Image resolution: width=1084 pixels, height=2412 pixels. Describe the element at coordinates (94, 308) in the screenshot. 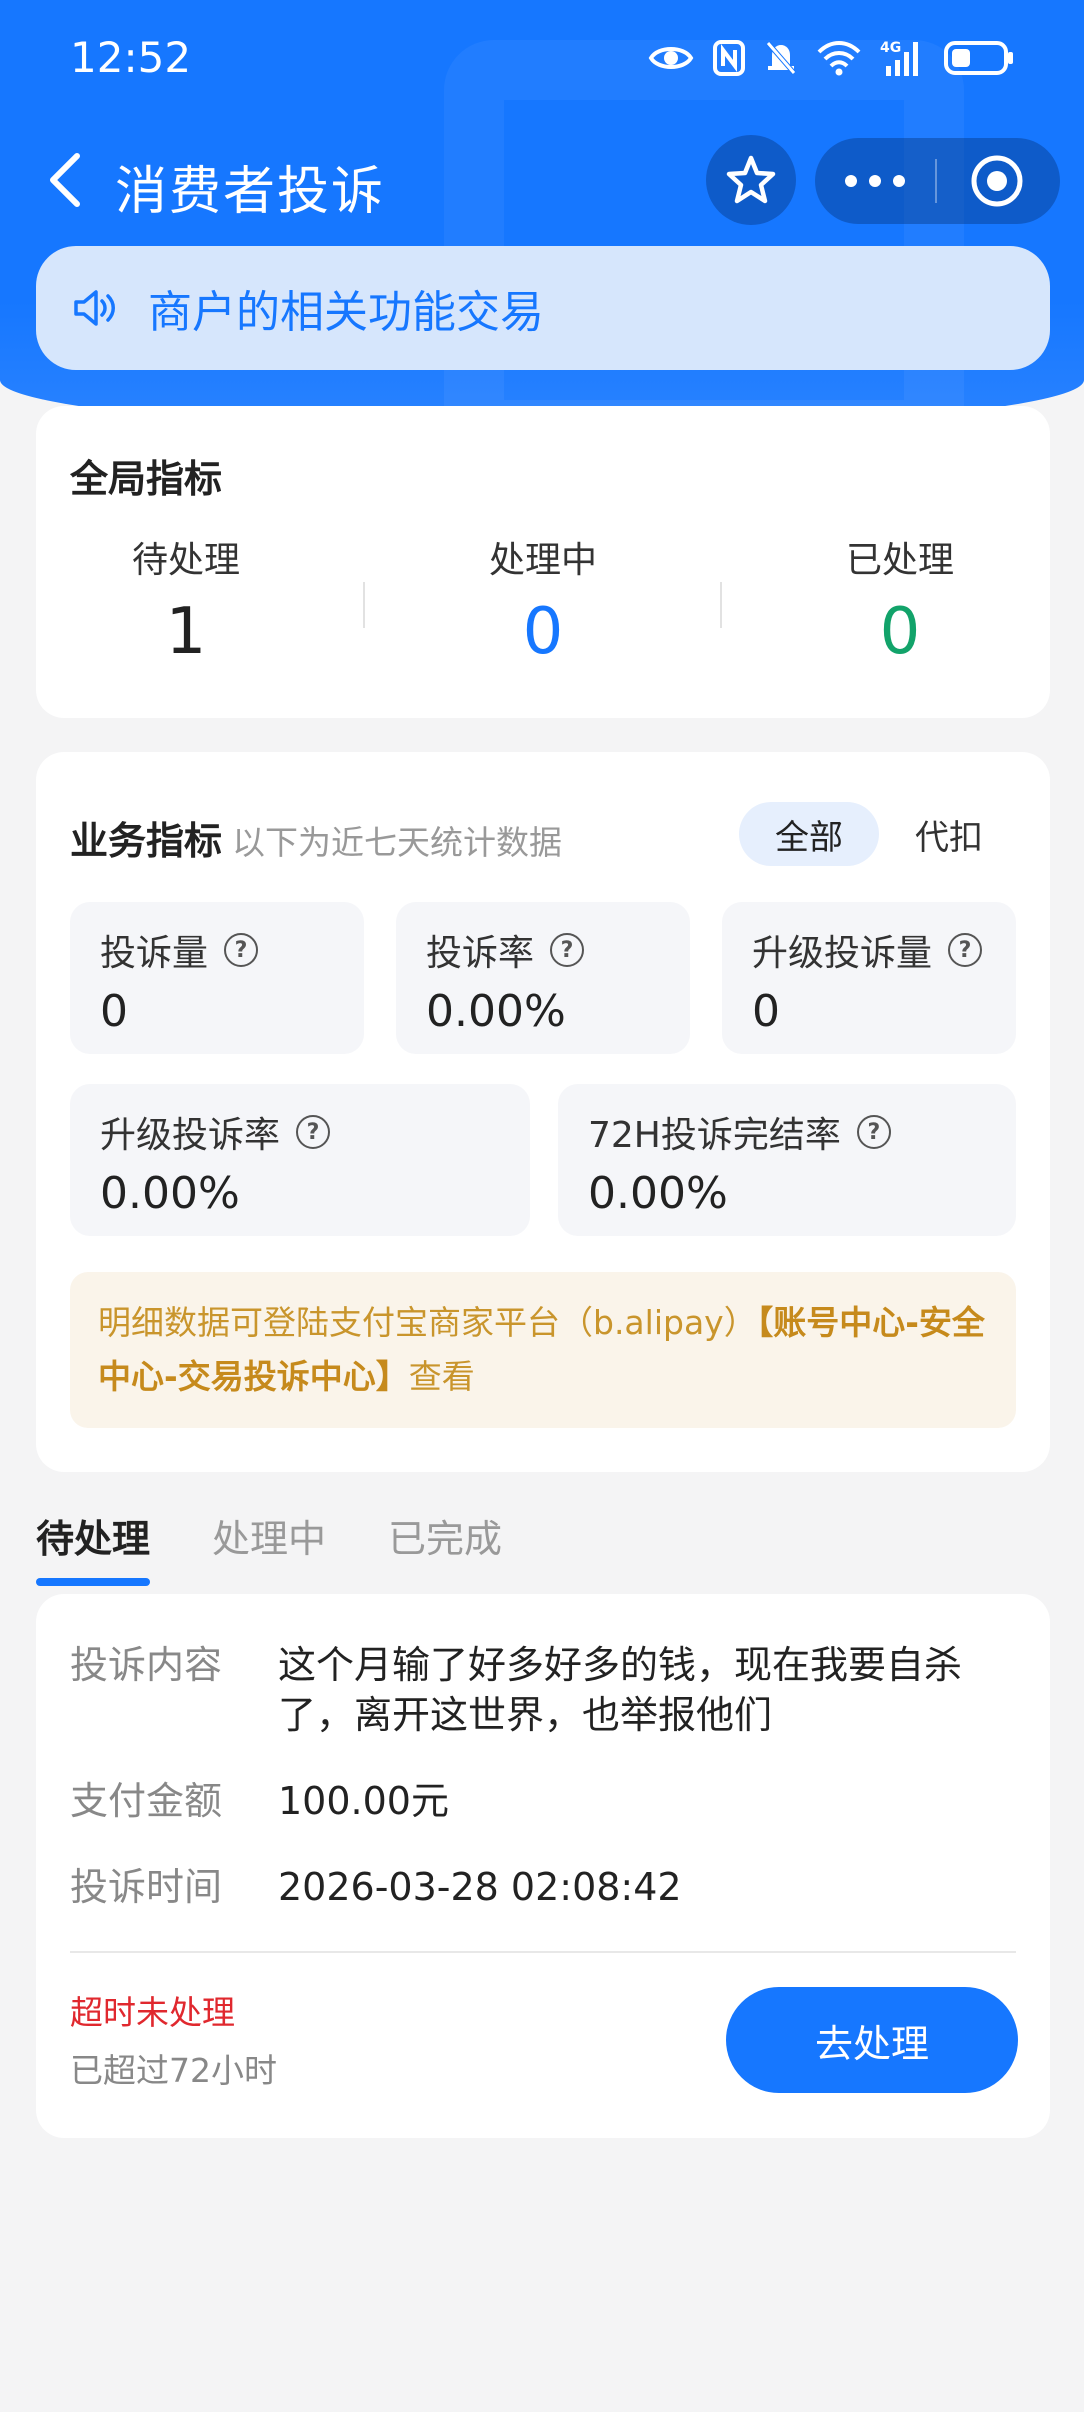

I see `speaker-icon` at that location.